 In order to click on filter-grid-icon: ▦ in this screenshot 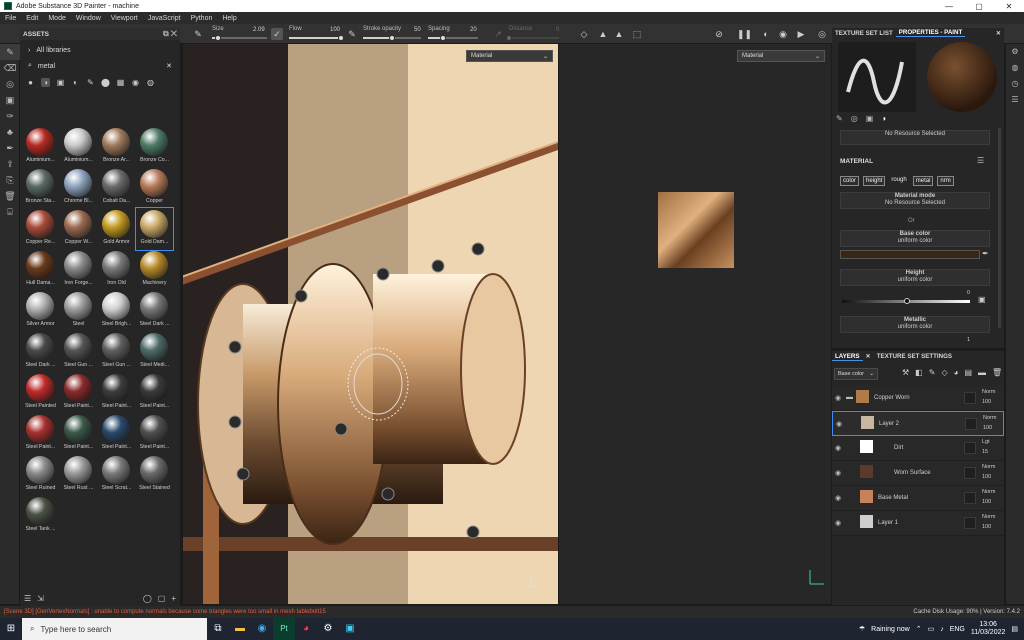, I will do `click(120, 82)`.